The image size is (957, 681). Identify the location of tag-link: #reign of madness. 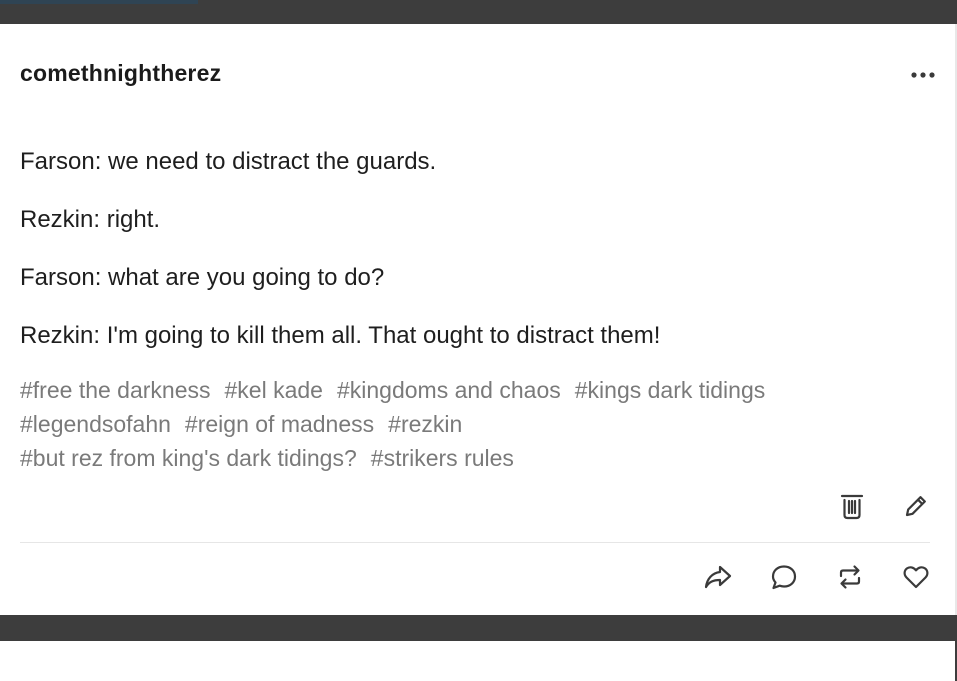
(279, 424).